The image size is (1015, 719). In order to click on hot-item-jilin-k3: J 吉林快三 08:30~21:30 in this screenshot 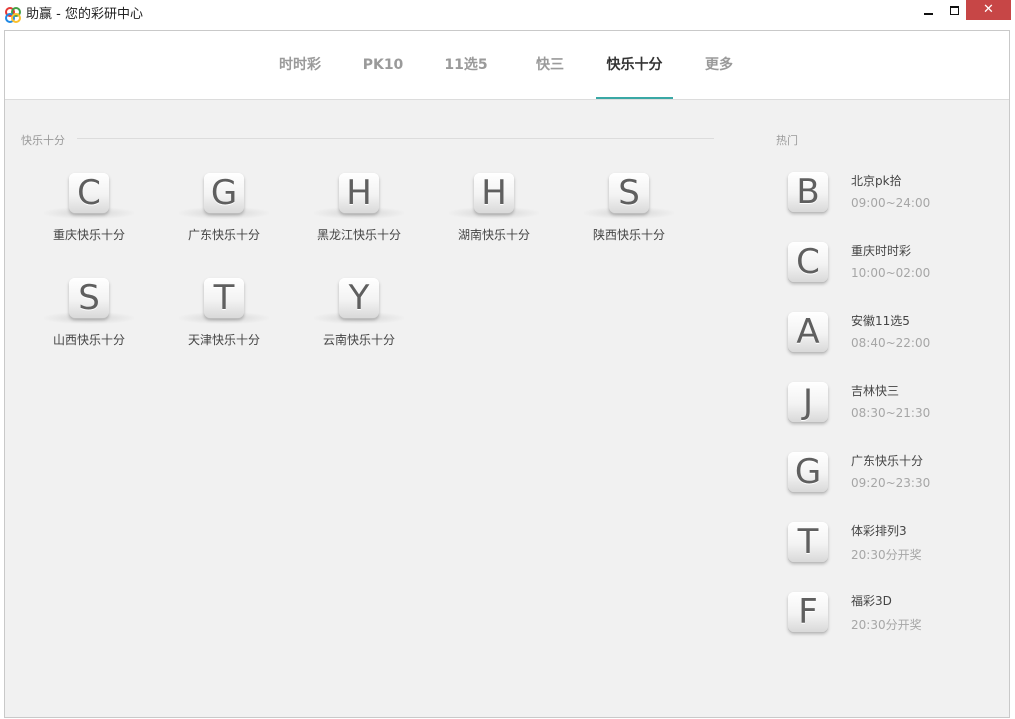, I will do `click(886, 410)`.